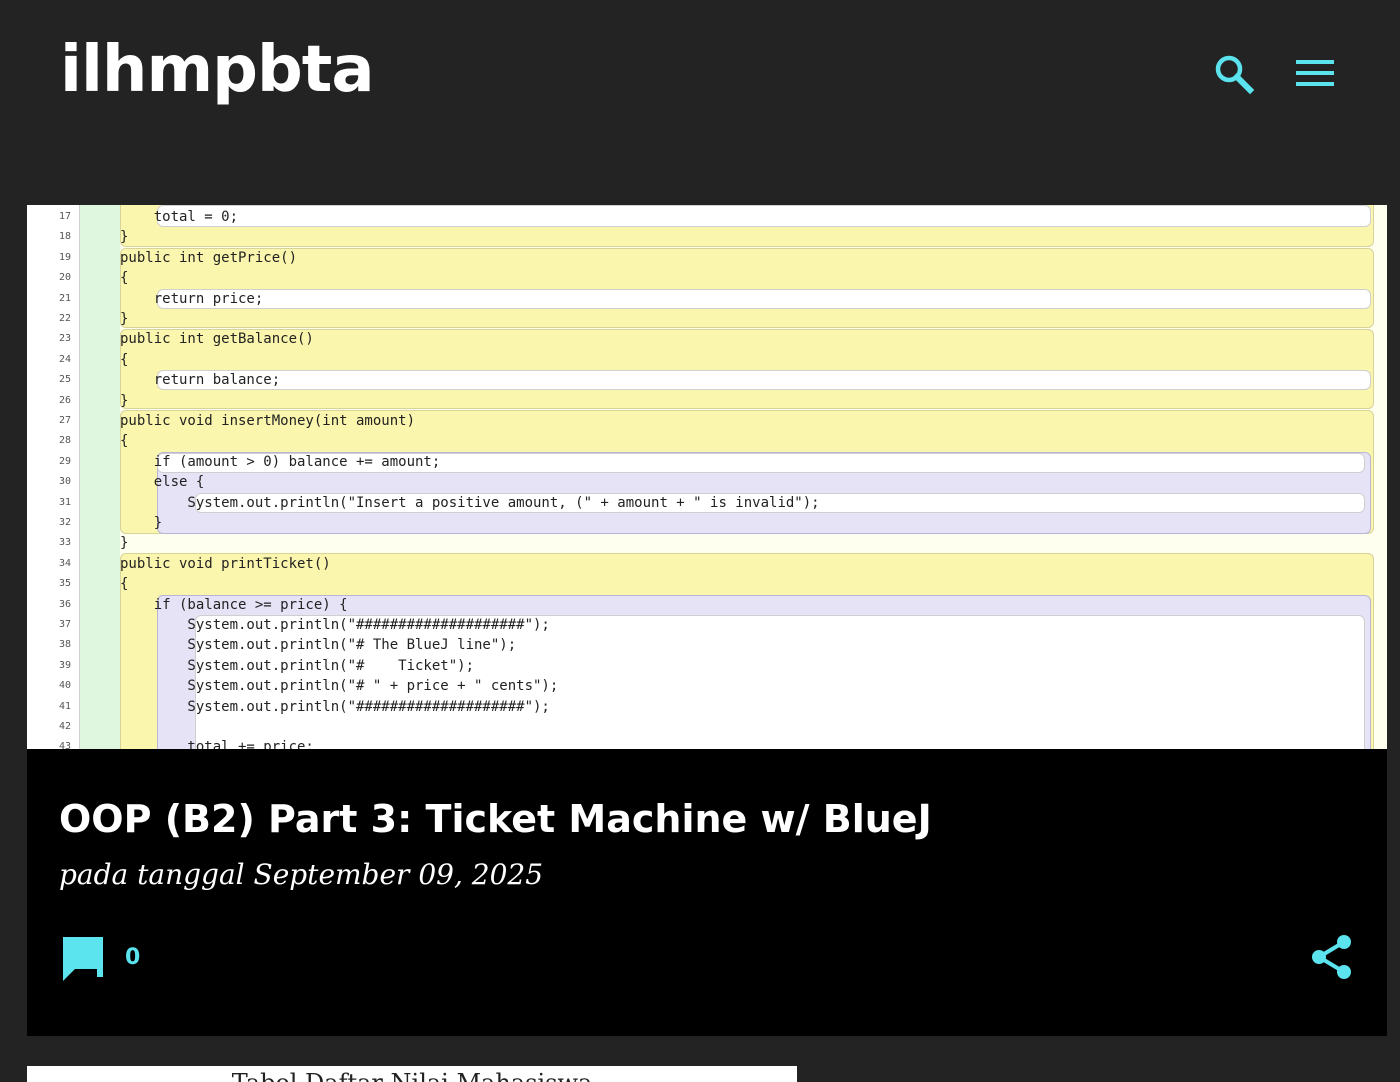 The width and height of the screenshot is (1400, 1082). Describe the element at coordinates (318, 645) in the screenshot. I see `code-line: System.out.println("# The BlueJ line");` at that location.